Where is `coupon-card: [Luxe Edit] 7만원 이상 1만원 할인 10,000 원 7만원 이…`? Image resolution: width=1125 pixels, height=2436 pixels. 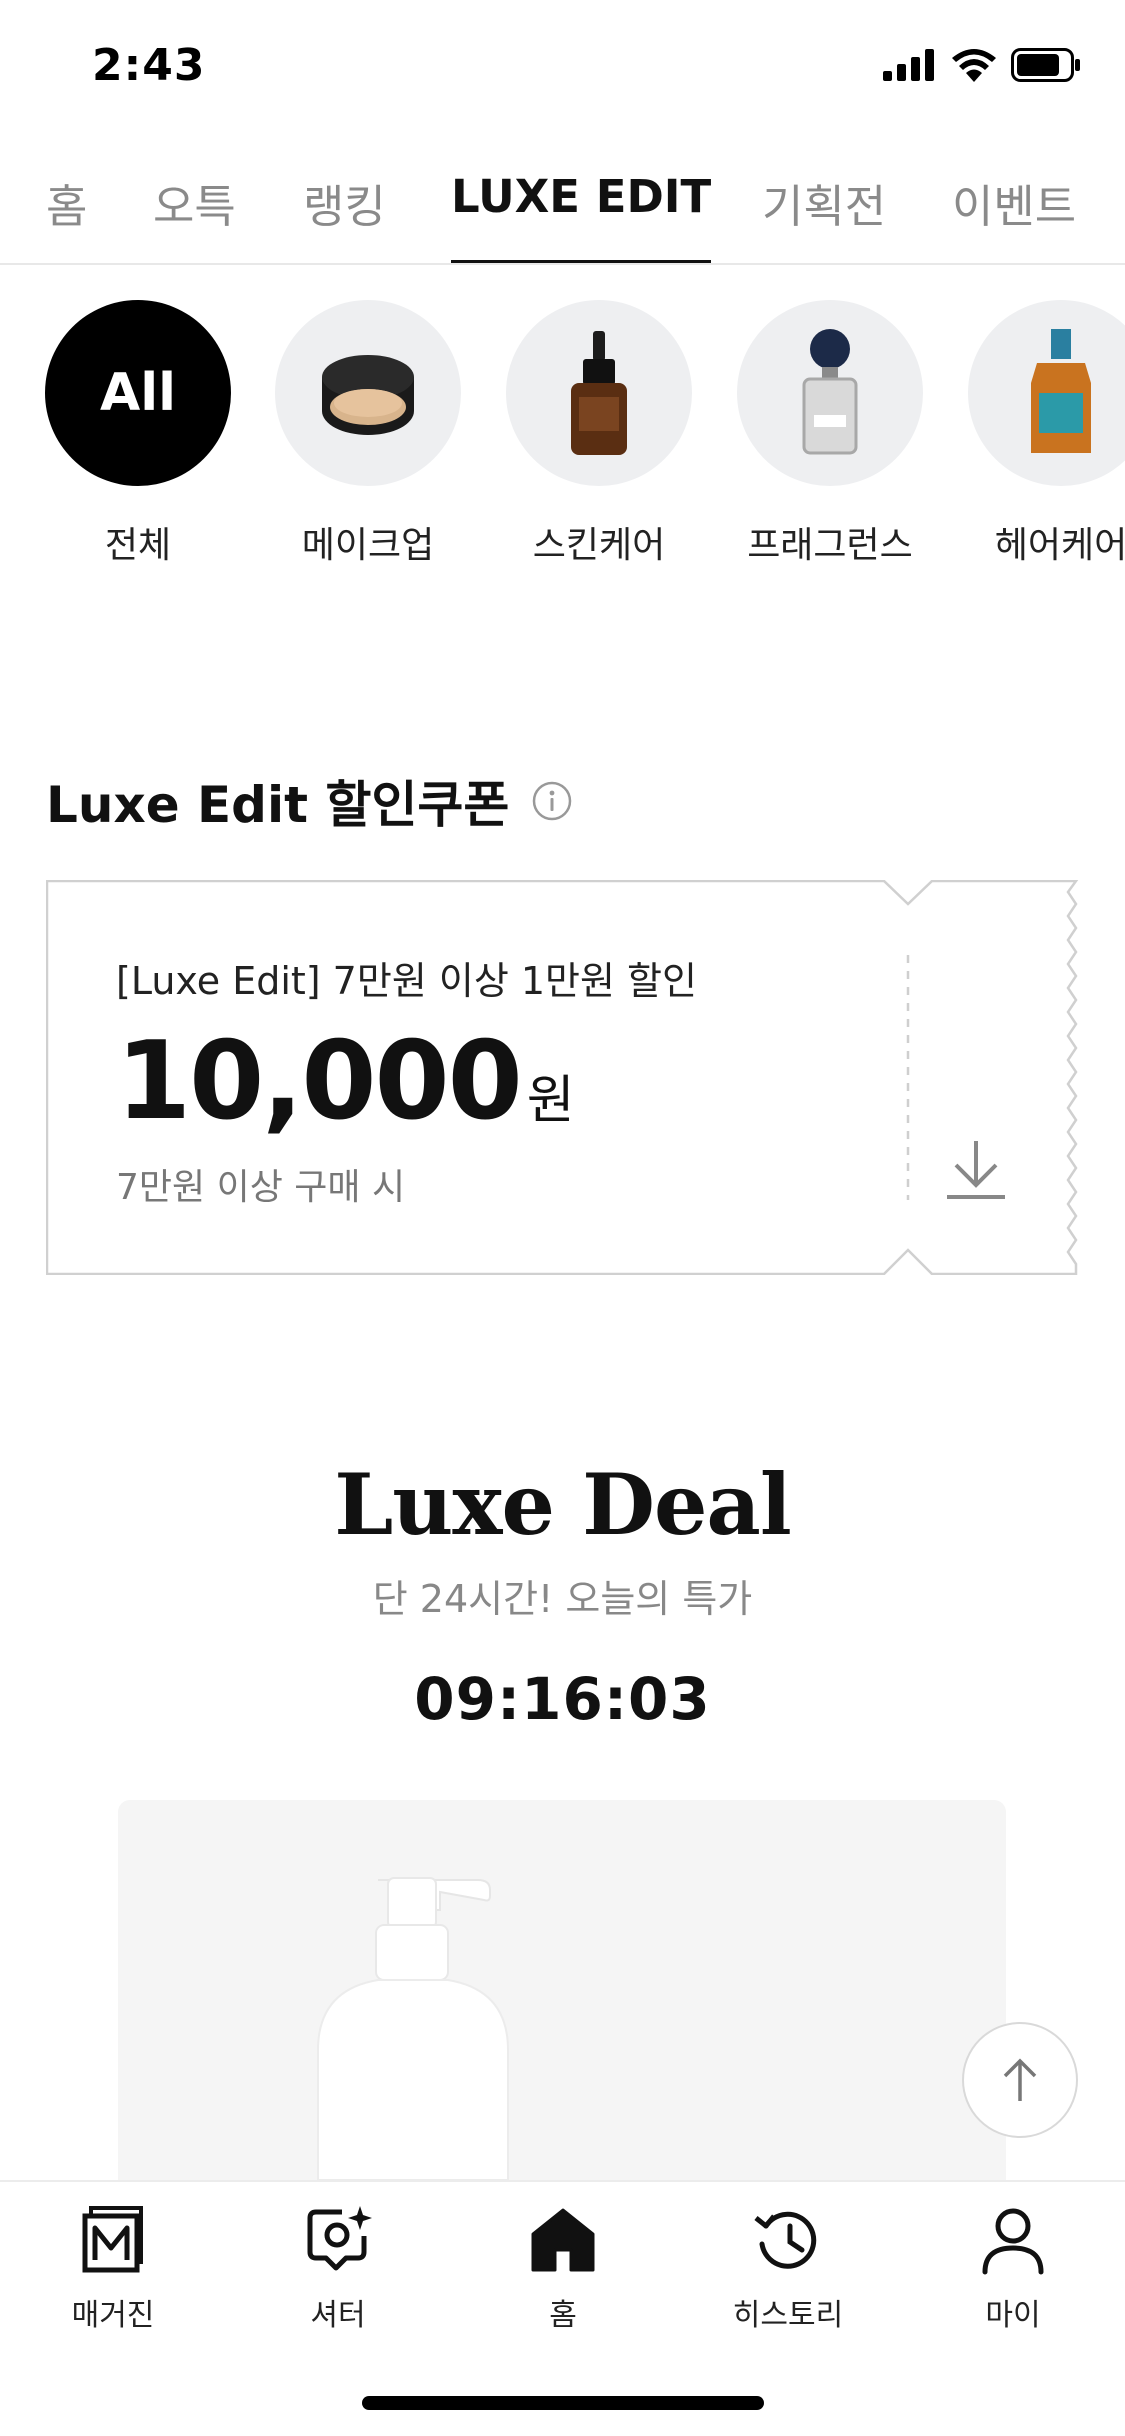 coupon-card: [Luxe Edit] 7만원 이상 1만원 할인 10,000 원 7만원 이… is located at coordinates (562, 1077).